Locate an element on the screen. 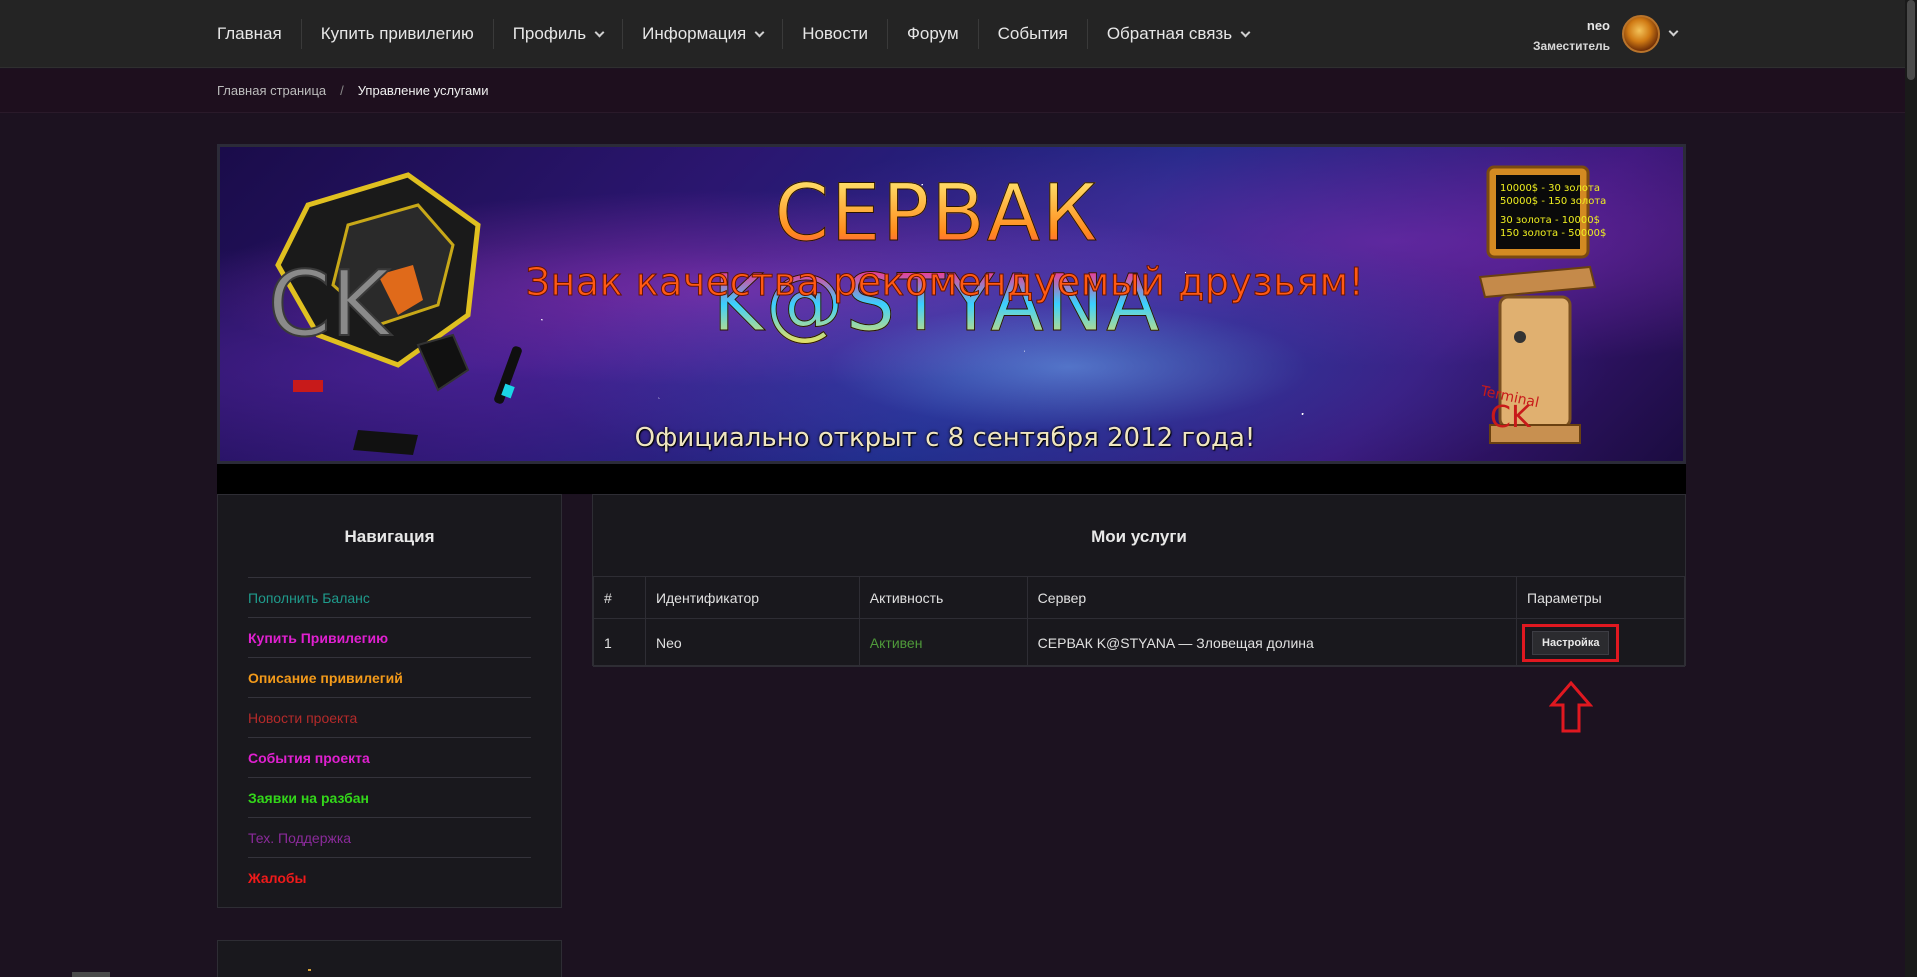  column-header-parameters: Параметры is located at coordinates (1600, 597).